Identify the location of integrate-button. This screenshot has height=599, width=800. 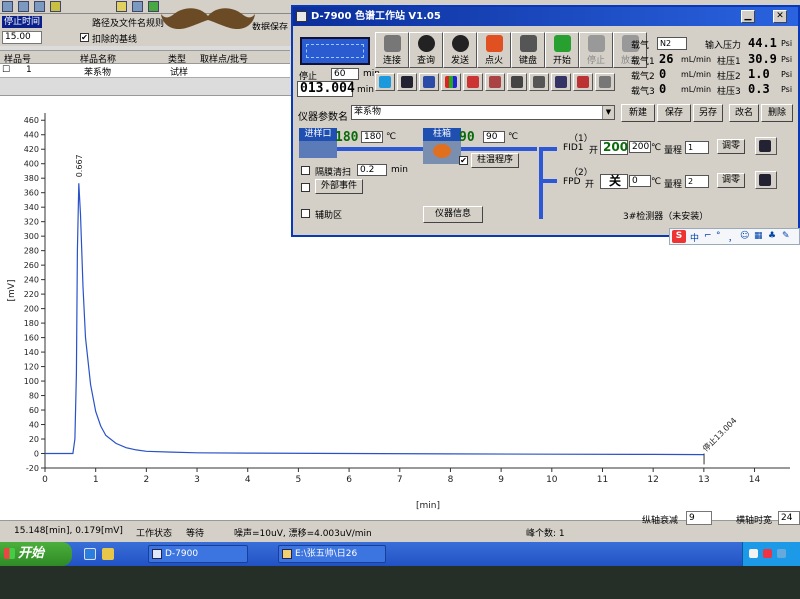
(583, 82).